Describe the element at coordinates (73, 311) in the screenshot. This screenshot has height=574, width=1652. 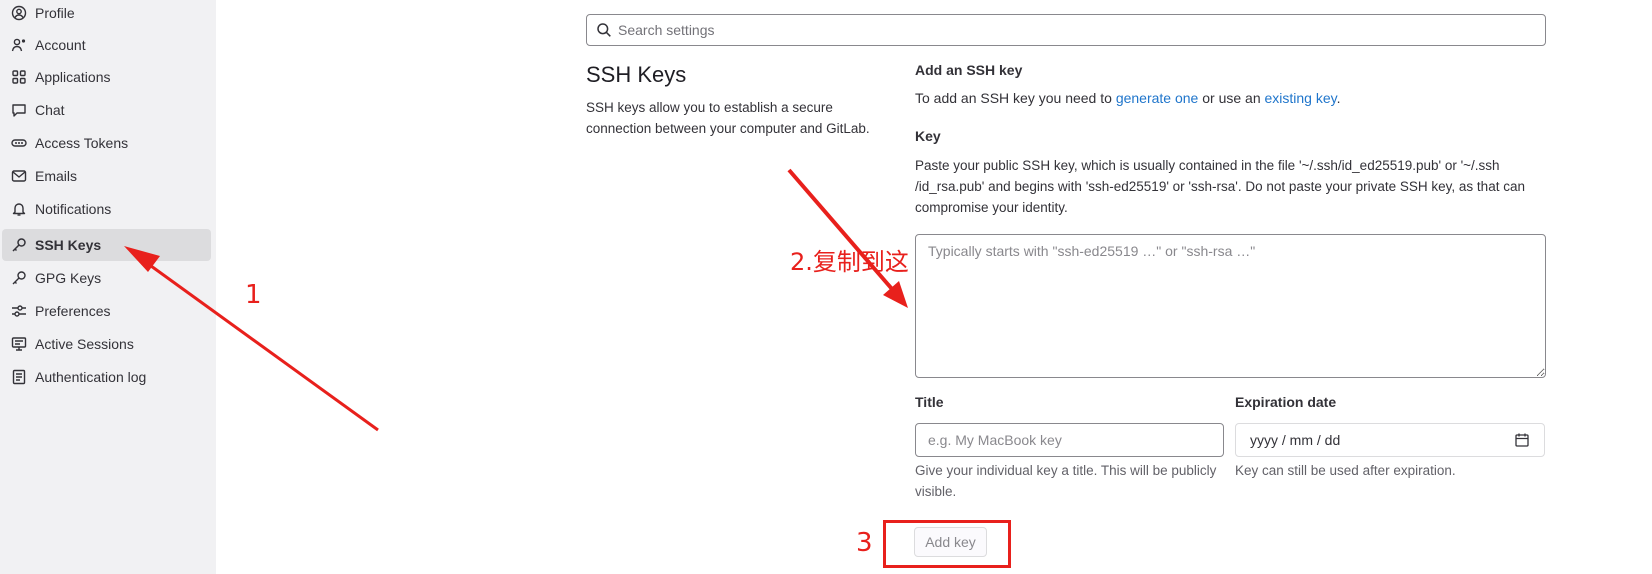
I see `sidebar-item-label: Preferences` at that location.